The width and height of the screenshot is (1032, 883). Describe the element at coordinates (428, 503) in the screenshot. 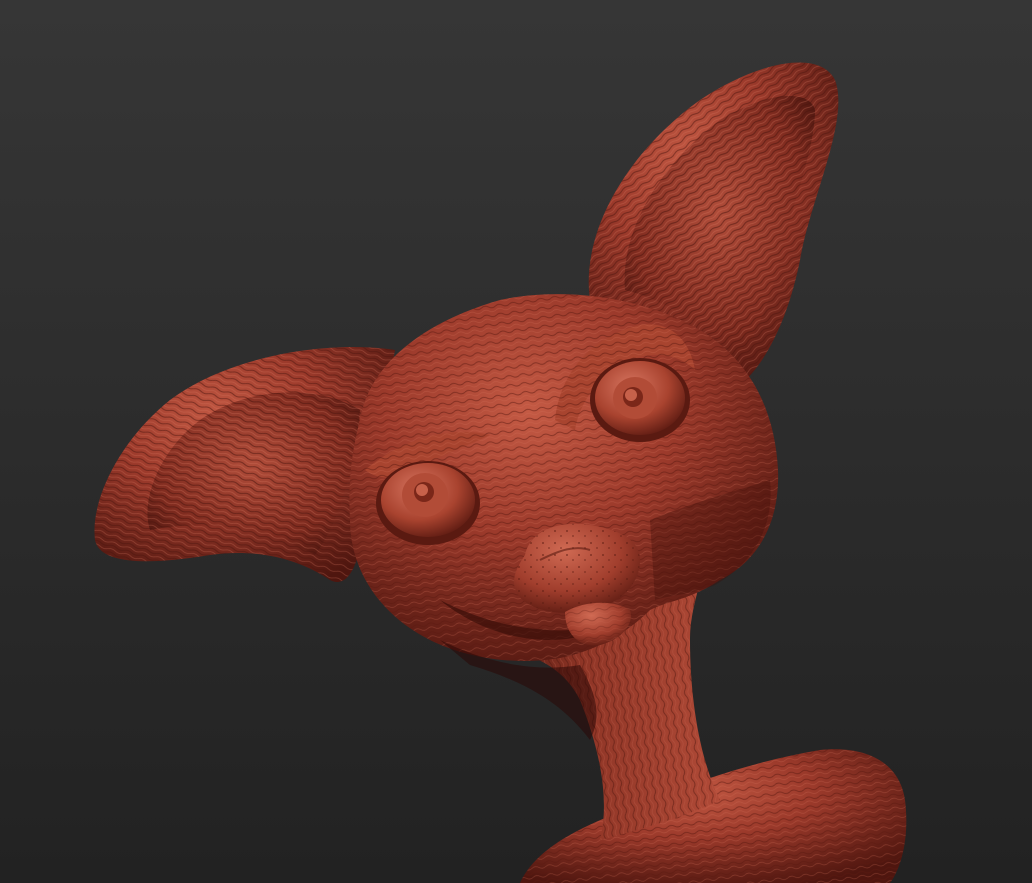

I see `left-eye` at that location.